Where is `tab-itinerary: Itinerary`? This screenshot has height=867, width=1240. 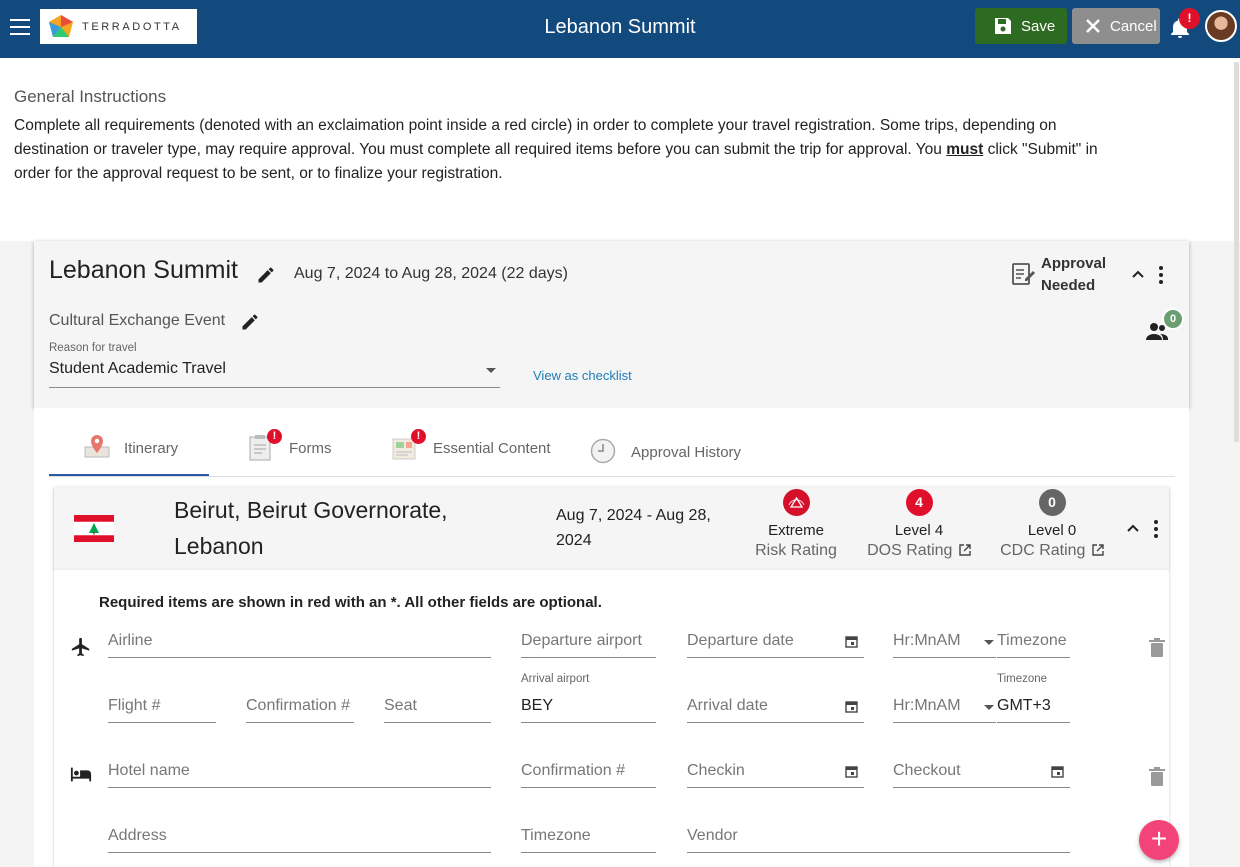 tab-itinerary: Itinerary is located at coordinates (131, 455).